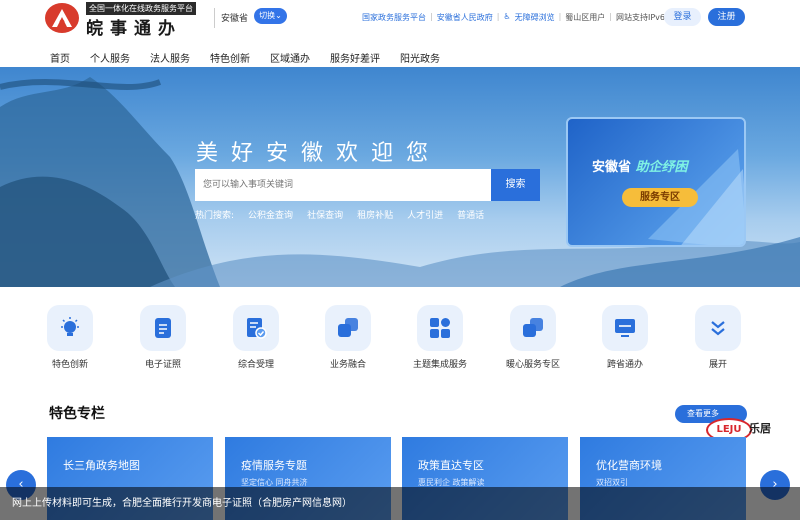  I want to click on service-warm: 暖心服务专区, so click(533, 338).